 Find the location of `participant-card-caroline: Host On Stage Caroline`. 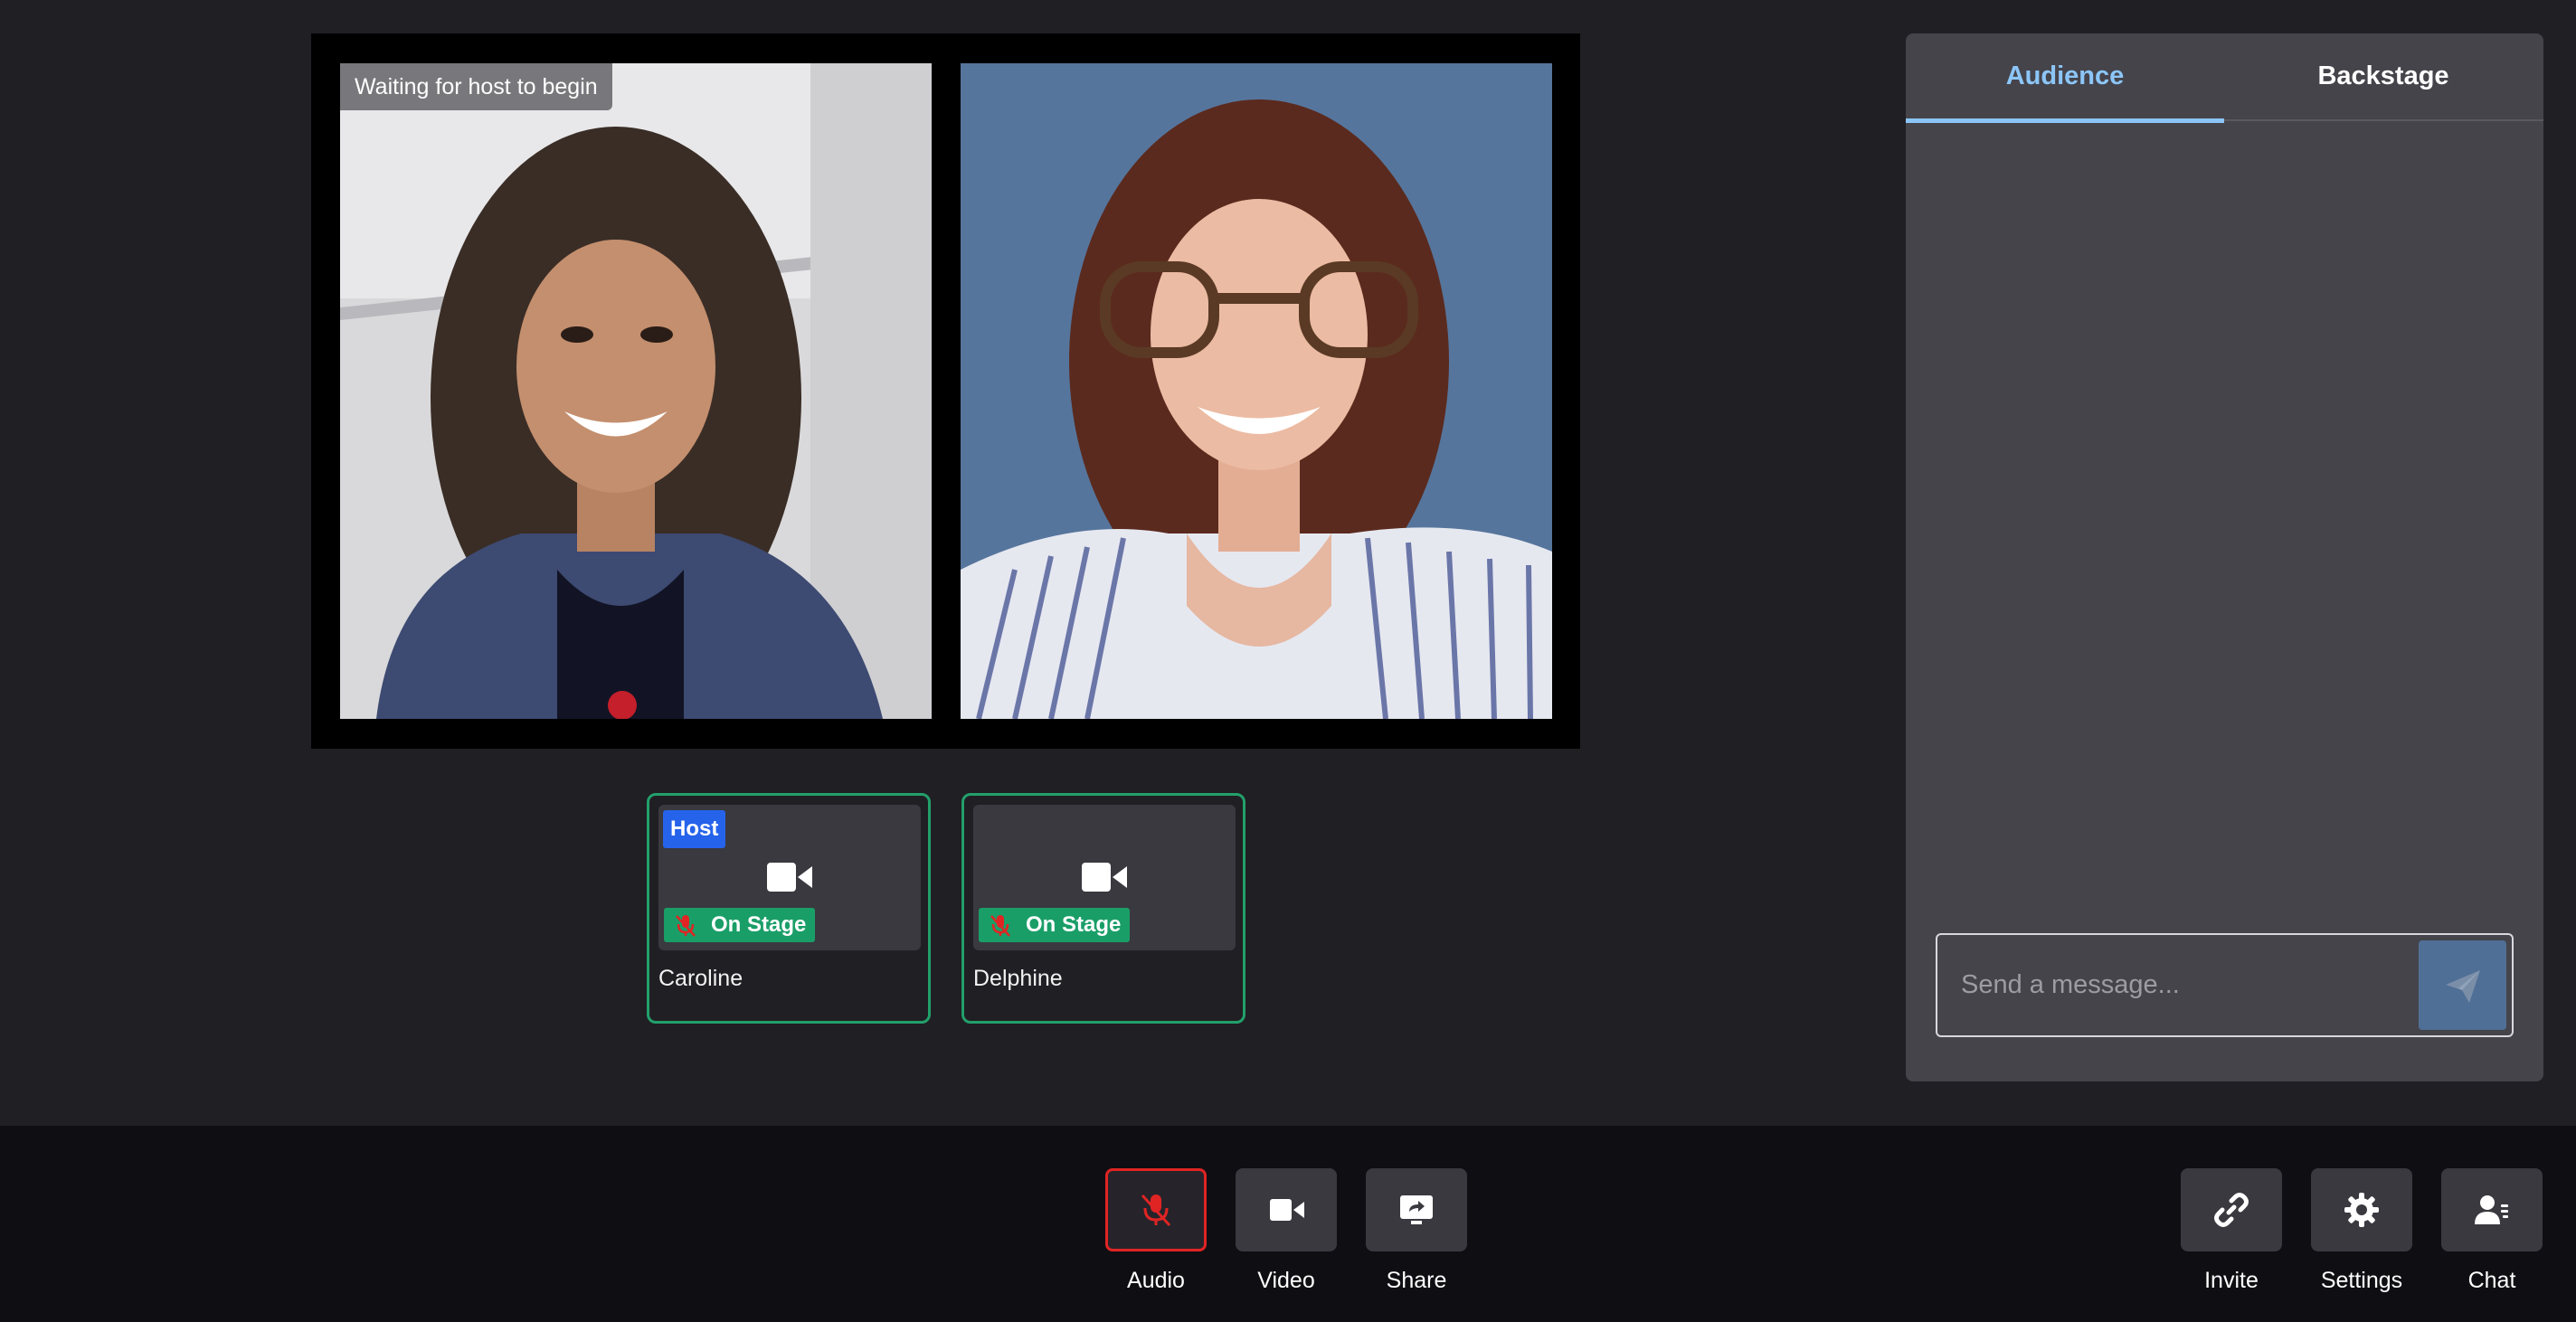

participant-card-caroline: Host On Stage Caroline is located at coordinates (789, 908).